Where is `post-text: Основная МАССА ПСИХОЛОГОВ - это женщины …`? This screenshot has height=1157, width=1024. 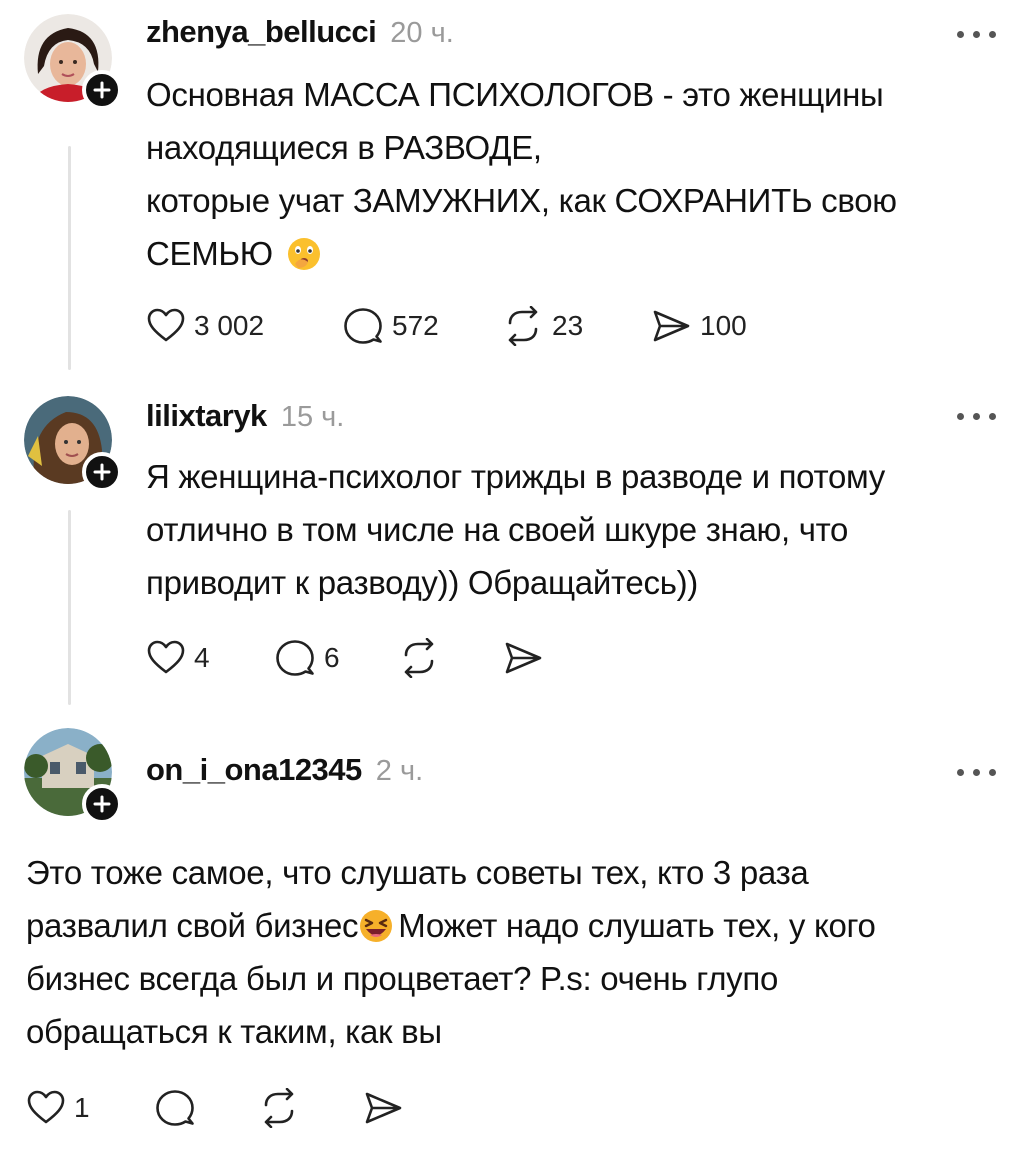
post-text: Основная МАССА ПСИХОЛОГОВ - это женщины … is located at coordinates (521, 174).